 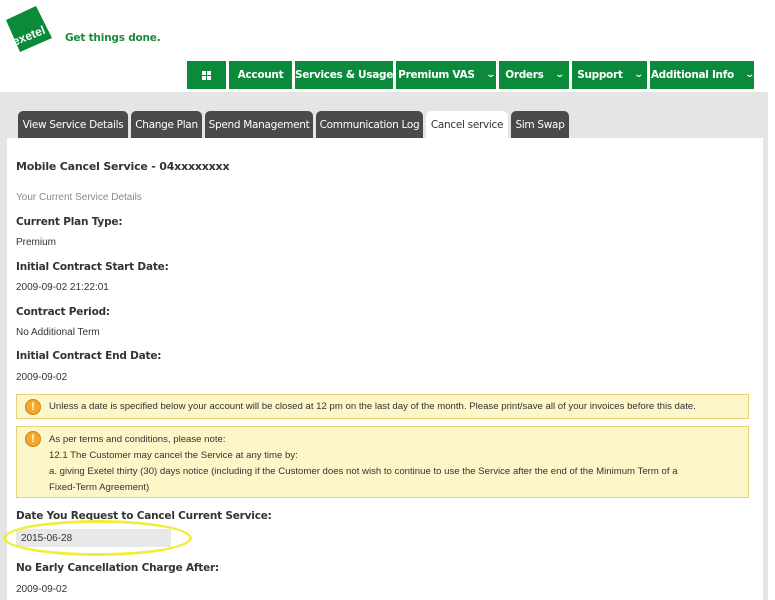 I want to click on section-subheading: Your Current Service Details, so click(x=79, y=197).